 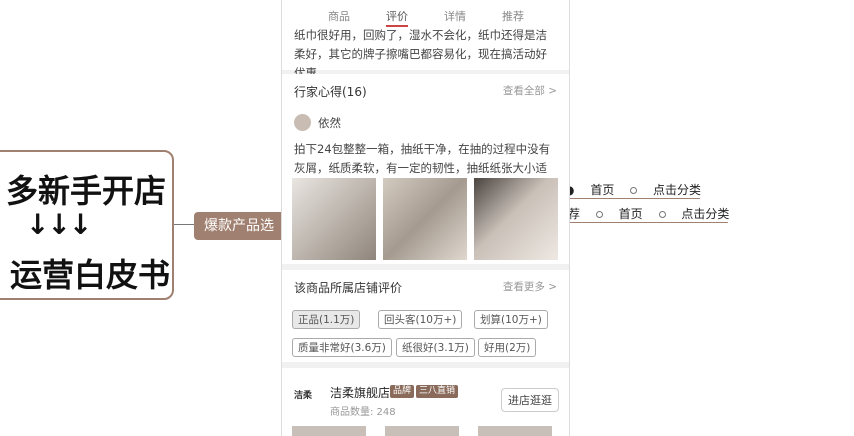 What do you see at coordinates (602, 190) in the screenshot?
I see `nav-home-link: 首页` at bounding box center [602, 190].